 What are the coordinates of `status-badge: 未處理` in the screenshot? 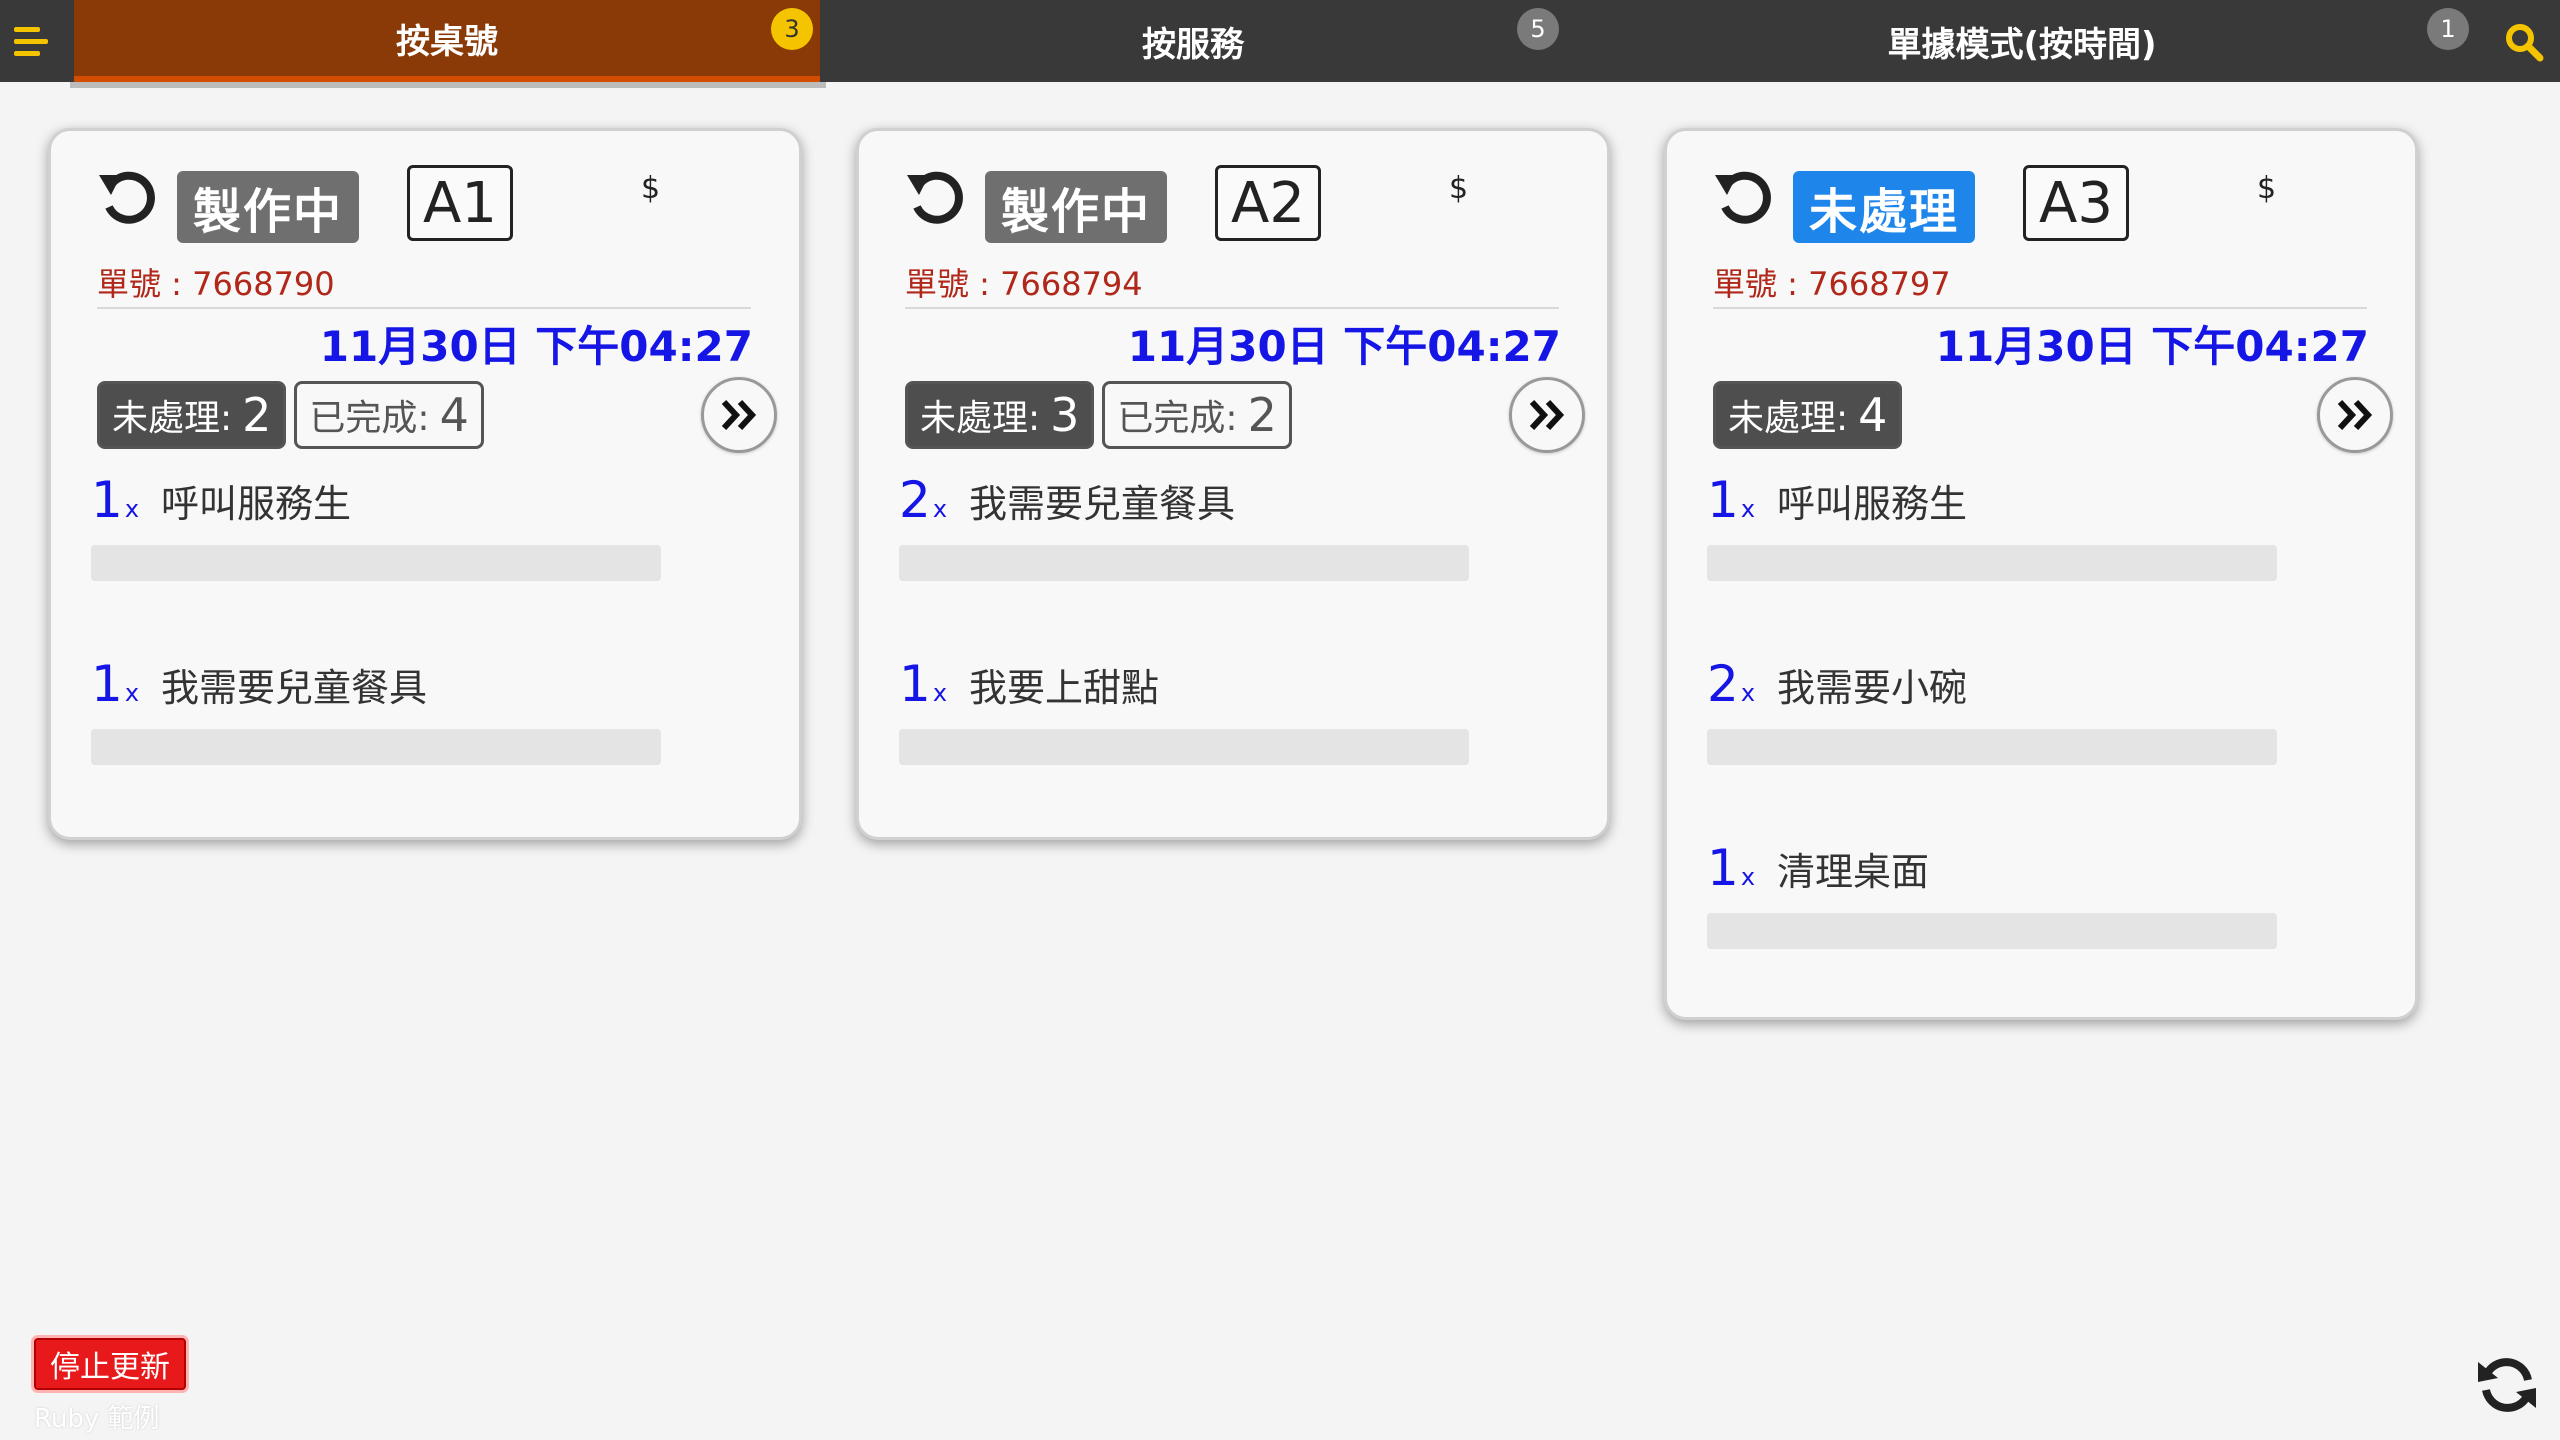 It's located at (1884, 207).